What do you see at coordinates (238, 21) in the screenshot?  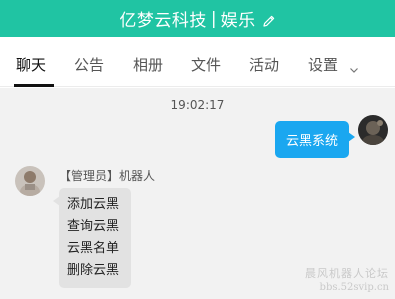 I see `group-category: 娱乐` at bounding box center [238, 21].